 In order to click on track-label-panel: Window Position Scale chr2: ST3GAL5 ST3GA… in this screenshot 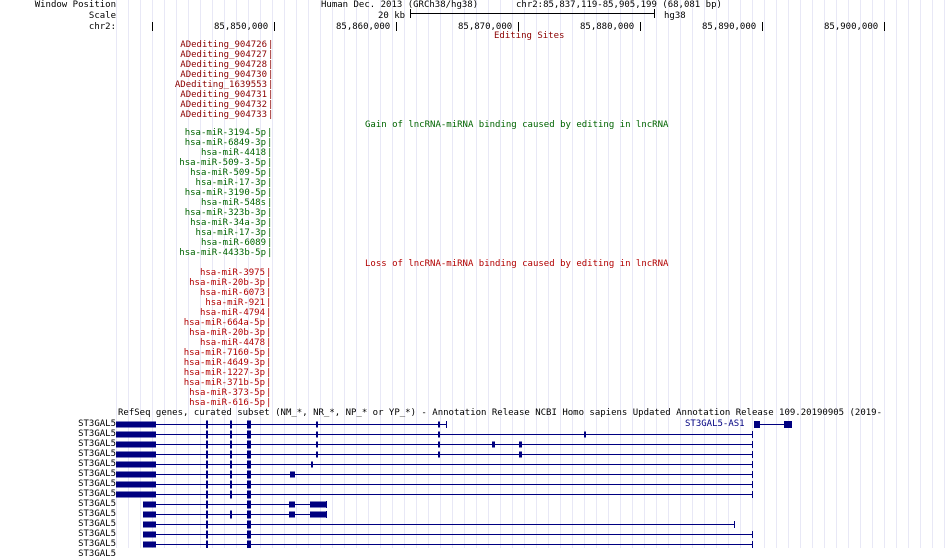, I will do `click(58, 279)`.